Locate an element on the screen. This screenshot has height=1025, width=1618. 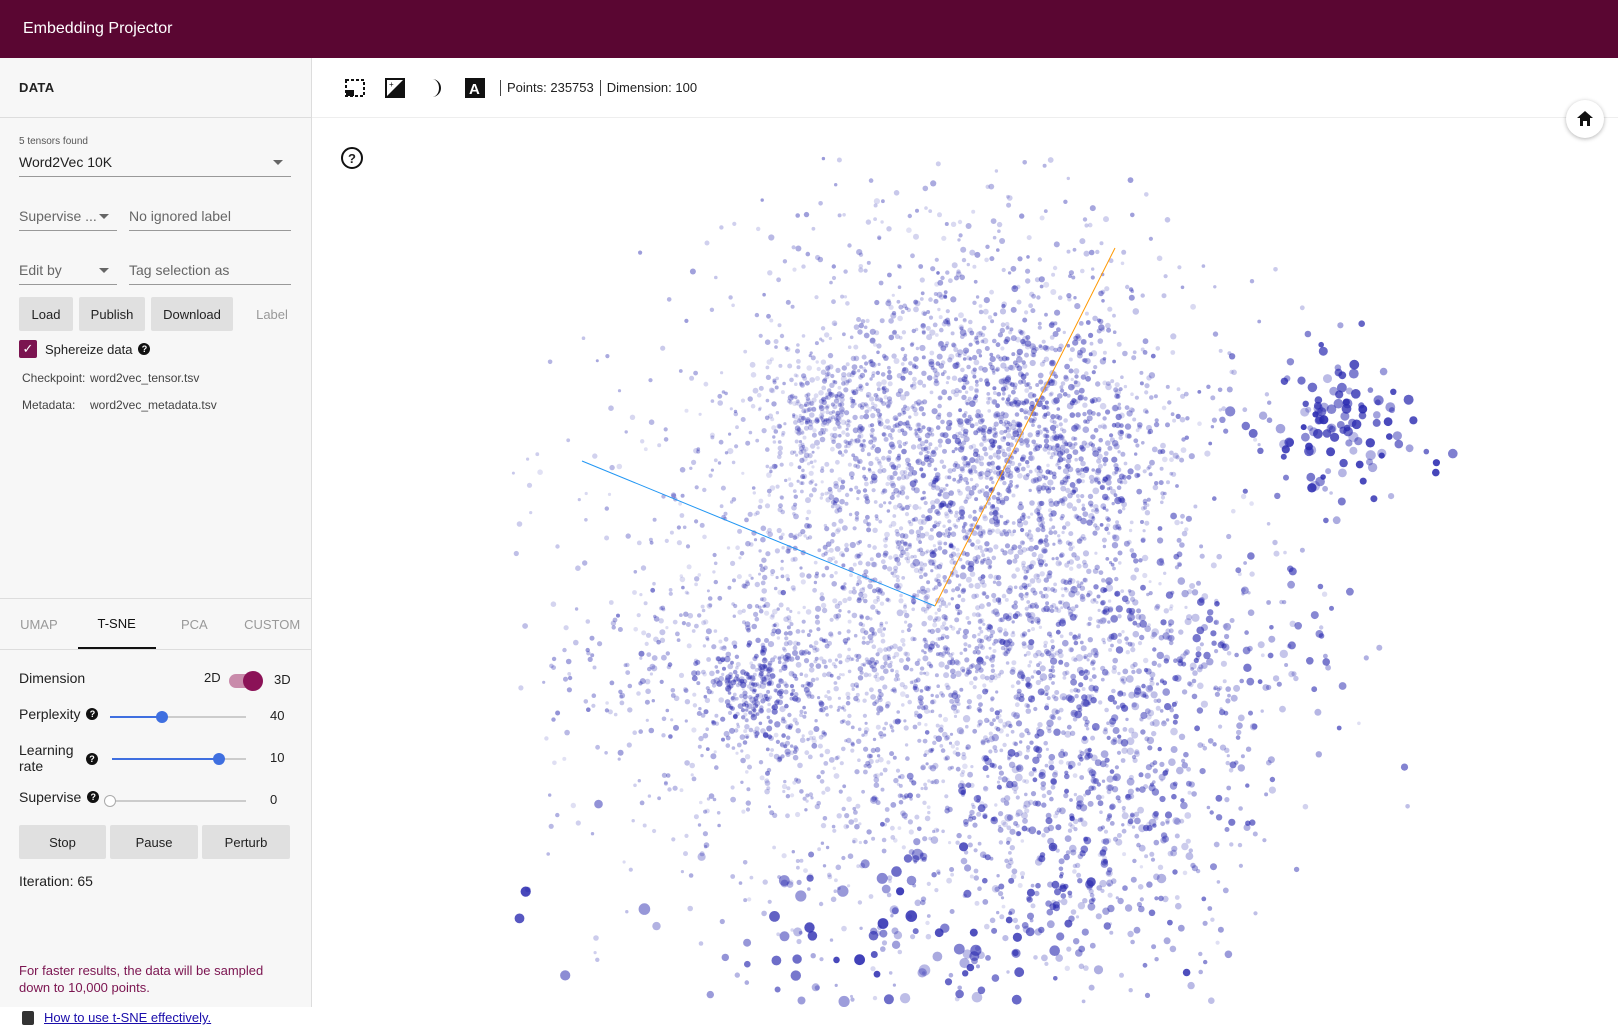
sphereize-checkbox: ✓ is located at coordinates (28, 349).